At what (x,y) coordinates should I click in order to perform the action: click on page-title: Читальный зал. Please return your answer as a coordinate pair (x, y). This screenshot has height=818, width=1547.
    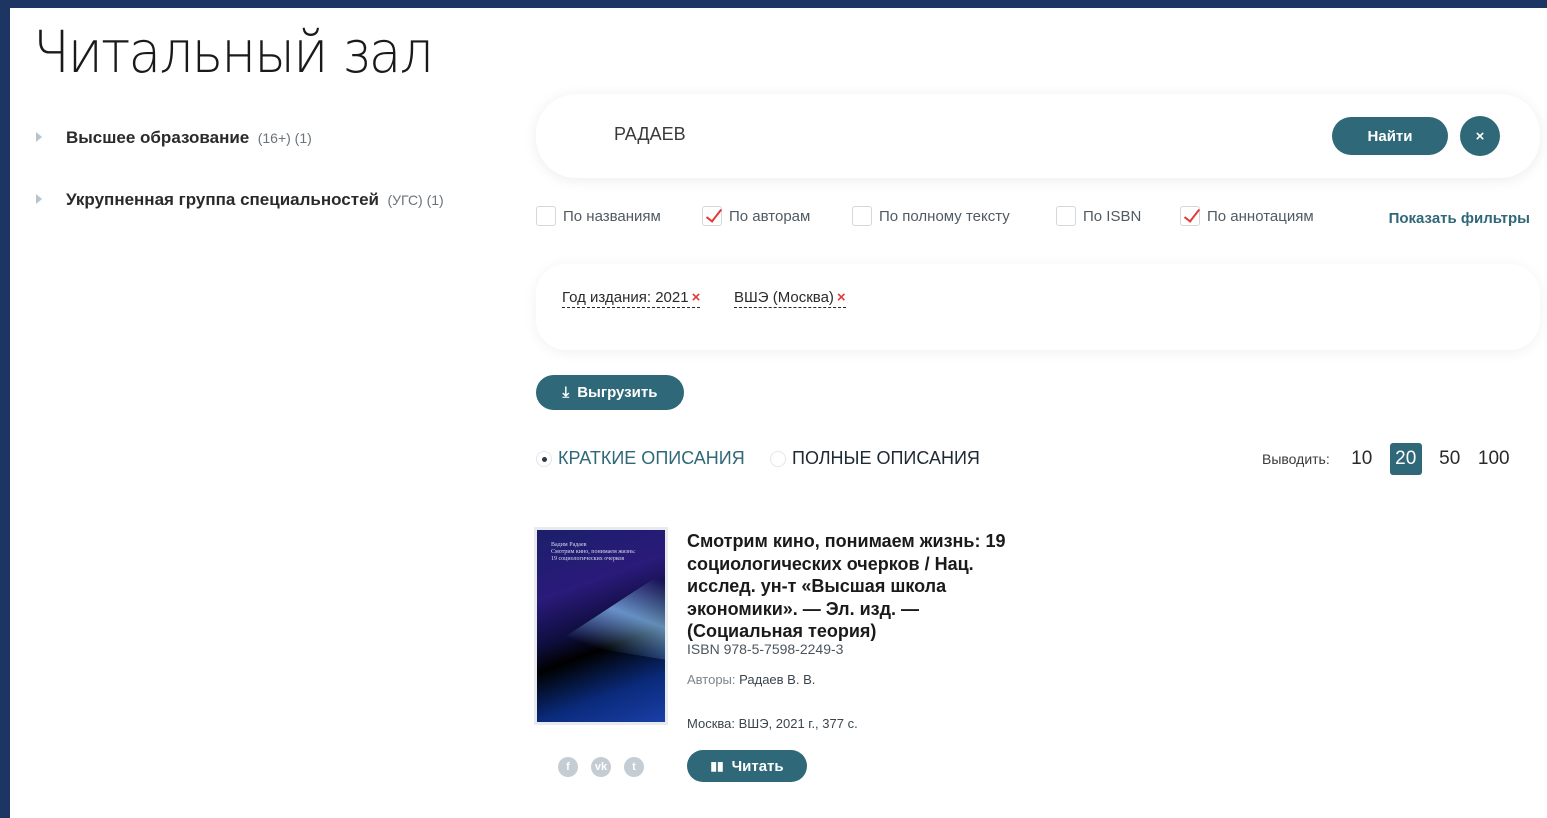
    Looking at the image, I should click on (233, 52).